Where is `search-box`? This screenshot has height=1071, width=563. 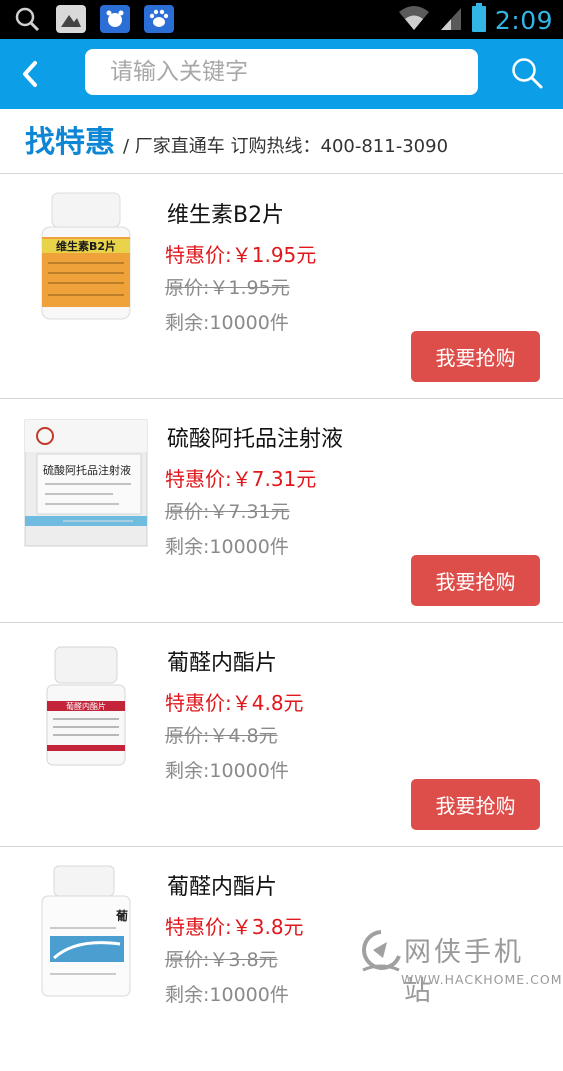
search-box is located at coordinates (281, 72).